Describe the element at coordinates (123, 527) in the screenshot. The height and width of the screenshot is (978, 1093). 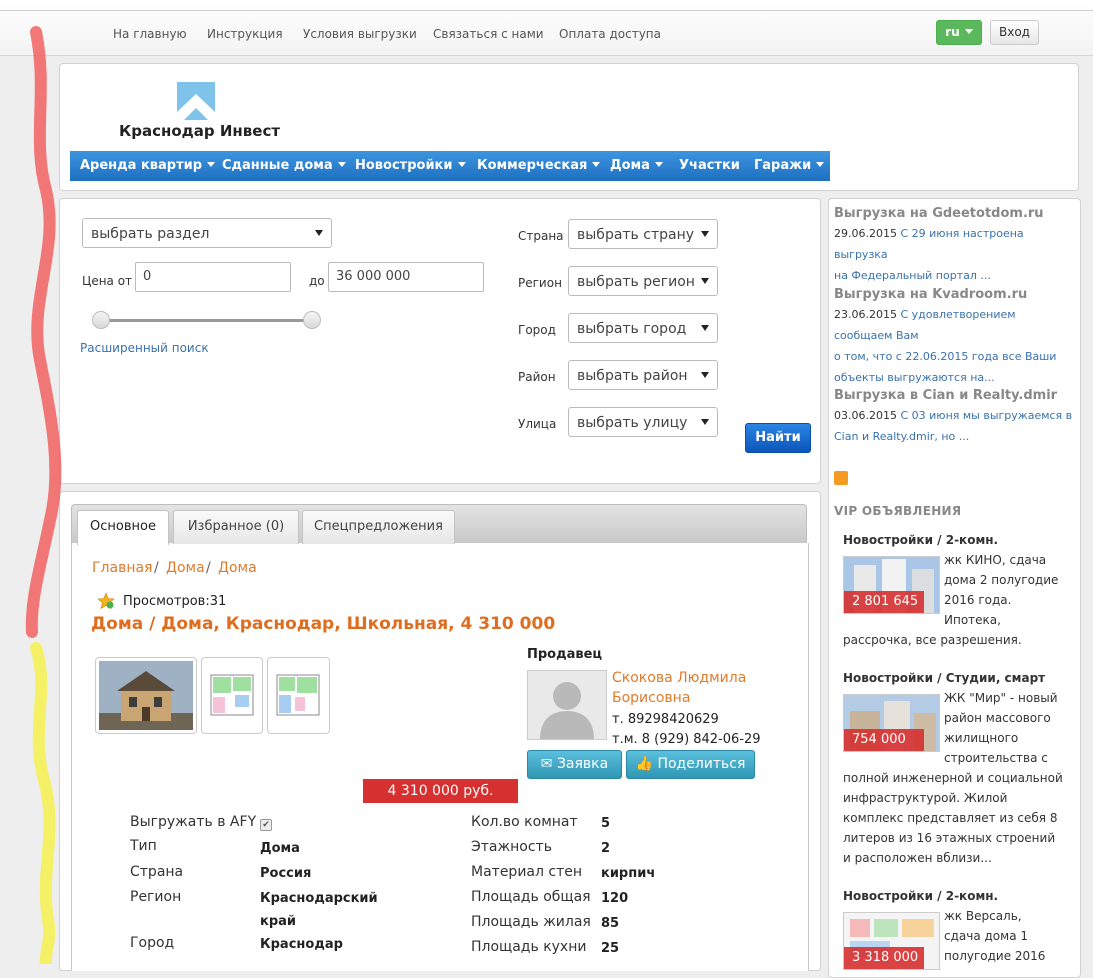
I see `tab-main: Основное` at that location.